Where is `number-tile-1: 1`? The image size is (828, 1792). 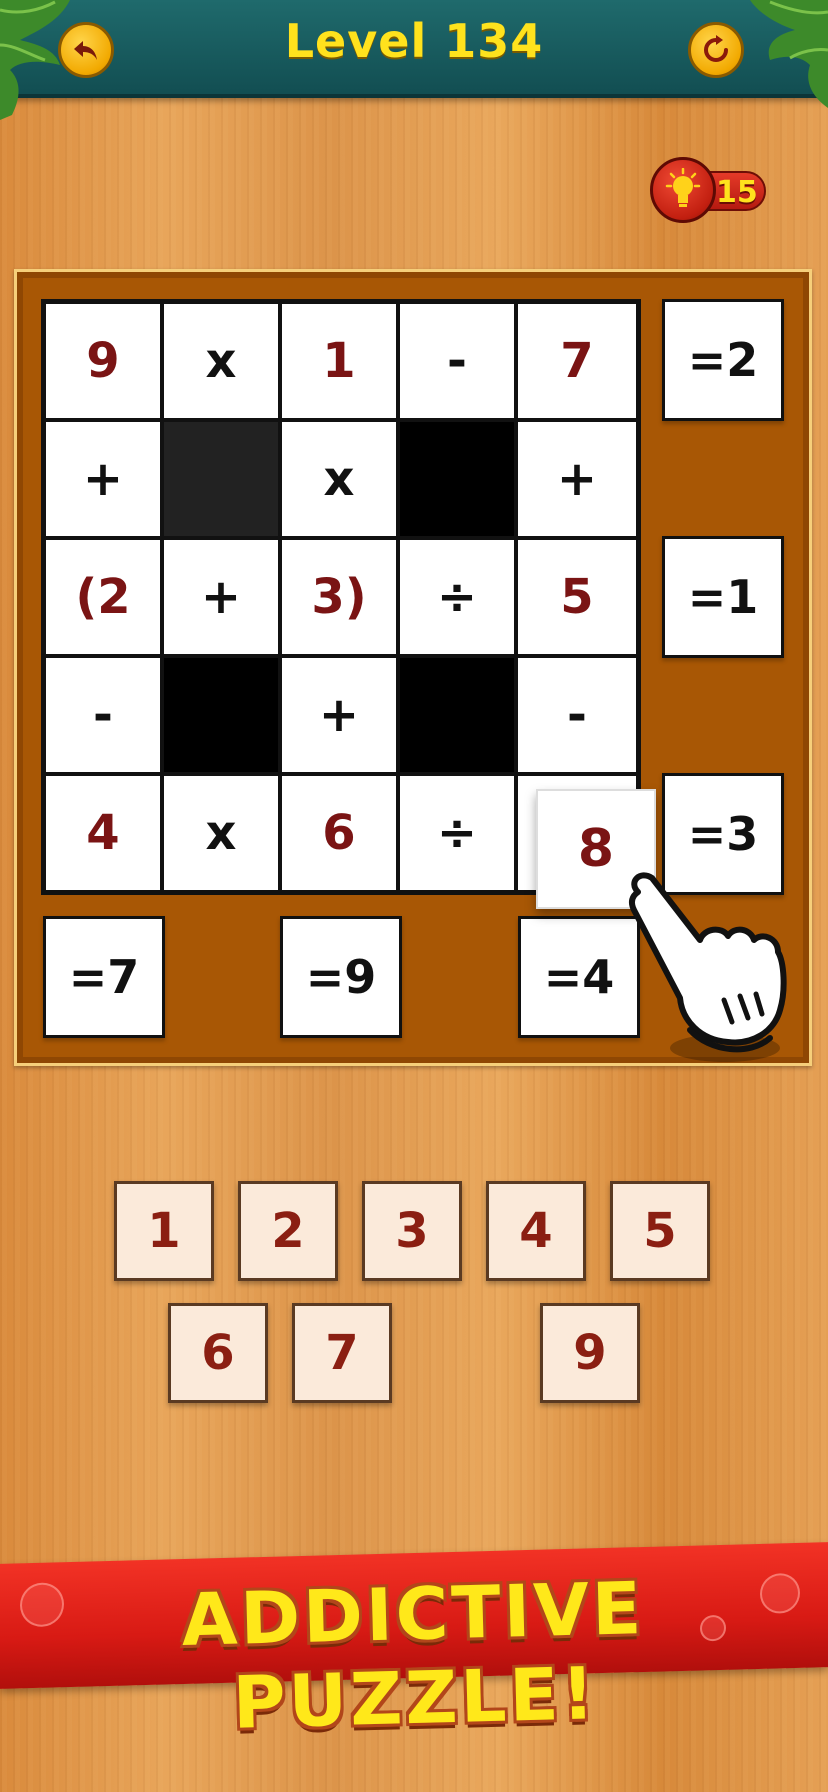 number-tile-1: 1 is located at coordinates (164, 1231).